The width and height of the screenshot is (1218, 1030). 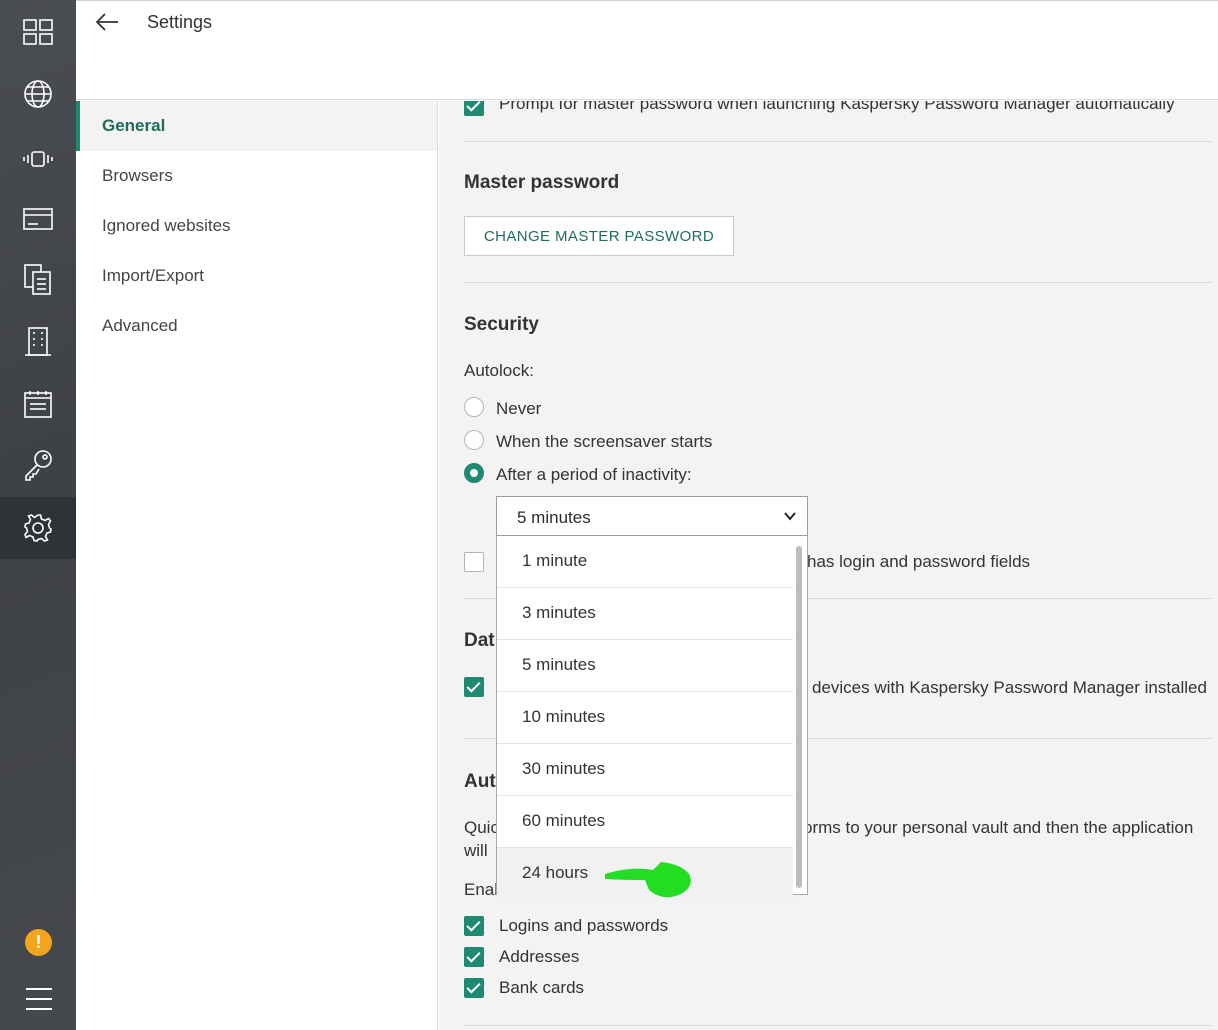 What do you see at coordinates (38, 159) in the screenshot?
I see `vibrate-icon` at bounding box center [38, 159].